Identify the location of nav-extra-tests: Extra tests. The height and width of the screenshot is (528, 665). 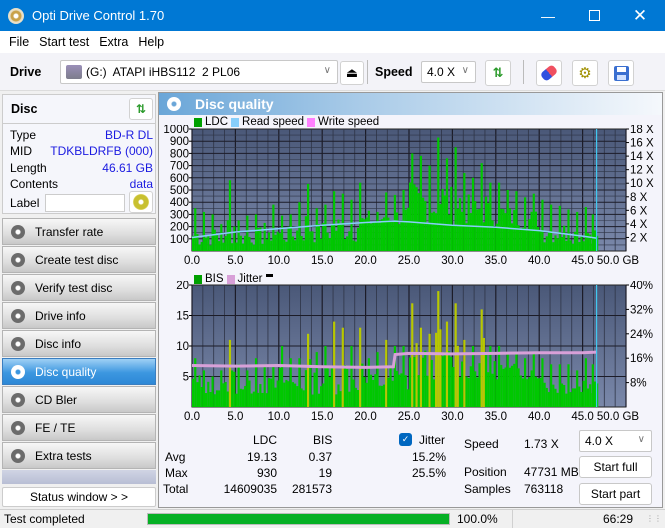
(79, 455).